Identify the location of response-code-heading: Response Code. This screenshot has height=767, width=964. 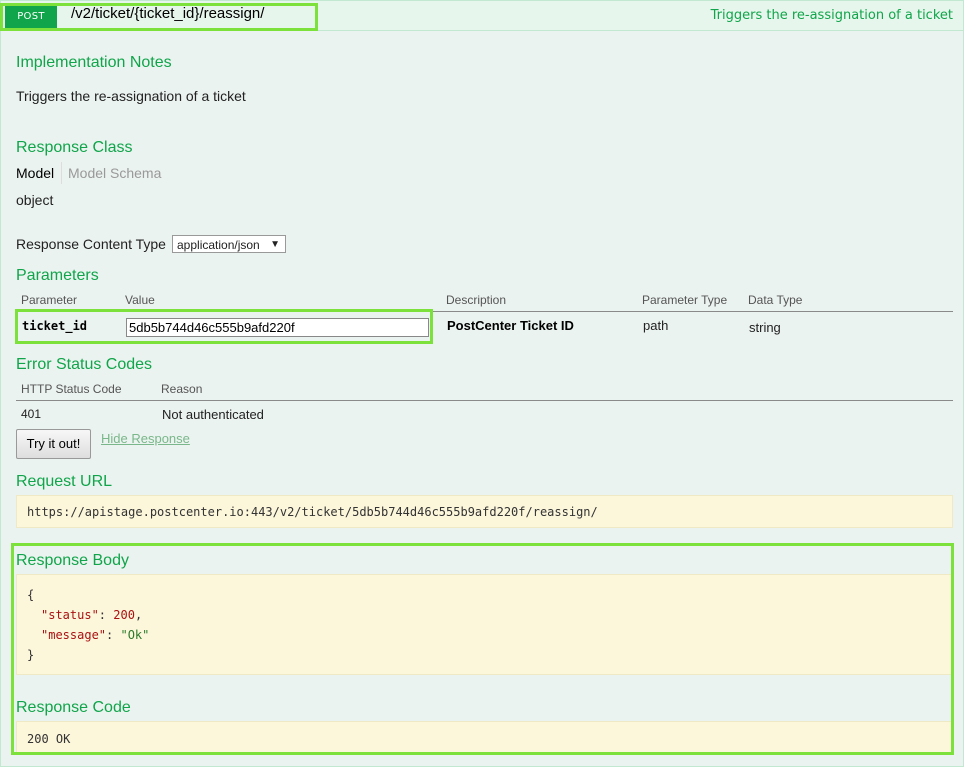
(73, 707).